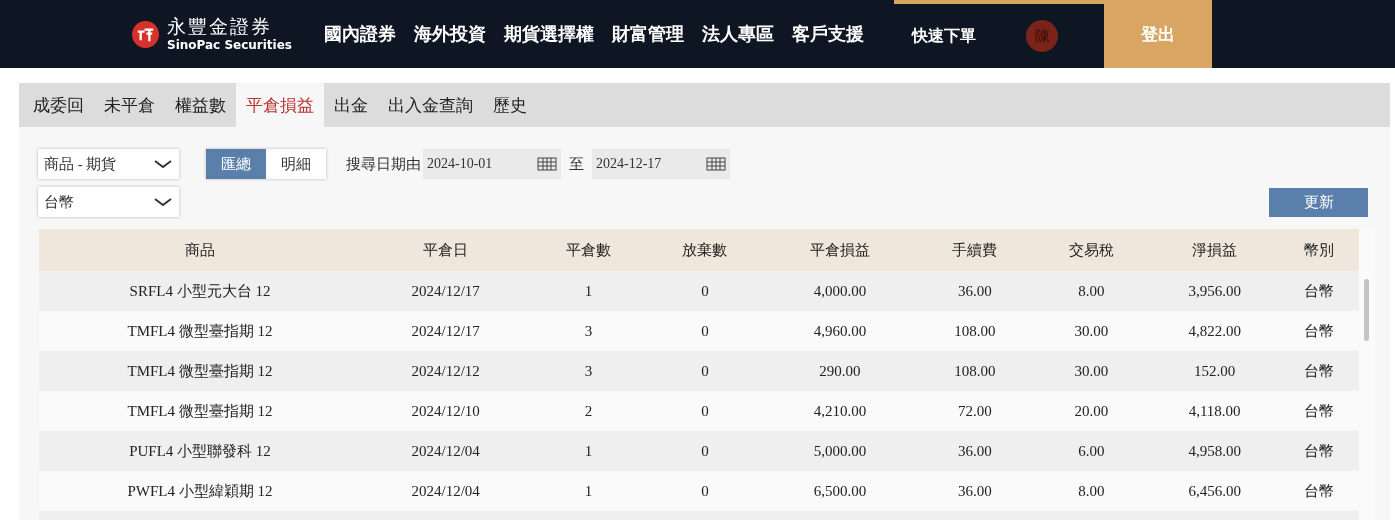  What do you see at coordinates (1214, 371) in the screenshot?
I see `table-cell: 152.00` at bounding box center [1214, 371].